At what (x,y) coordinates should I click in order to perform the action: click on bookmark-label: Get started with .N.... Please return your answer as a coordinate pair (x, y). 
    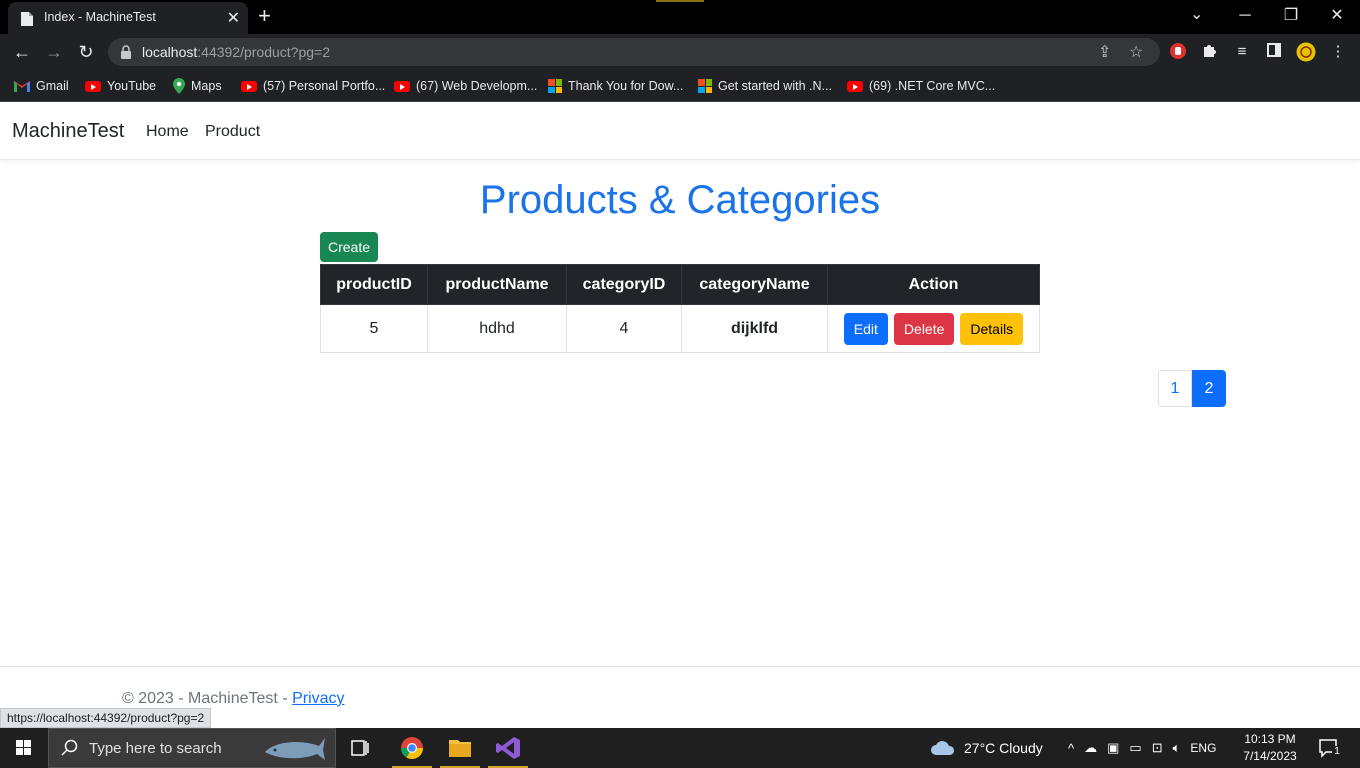
    Looking at the image, I should click on (775, 86).